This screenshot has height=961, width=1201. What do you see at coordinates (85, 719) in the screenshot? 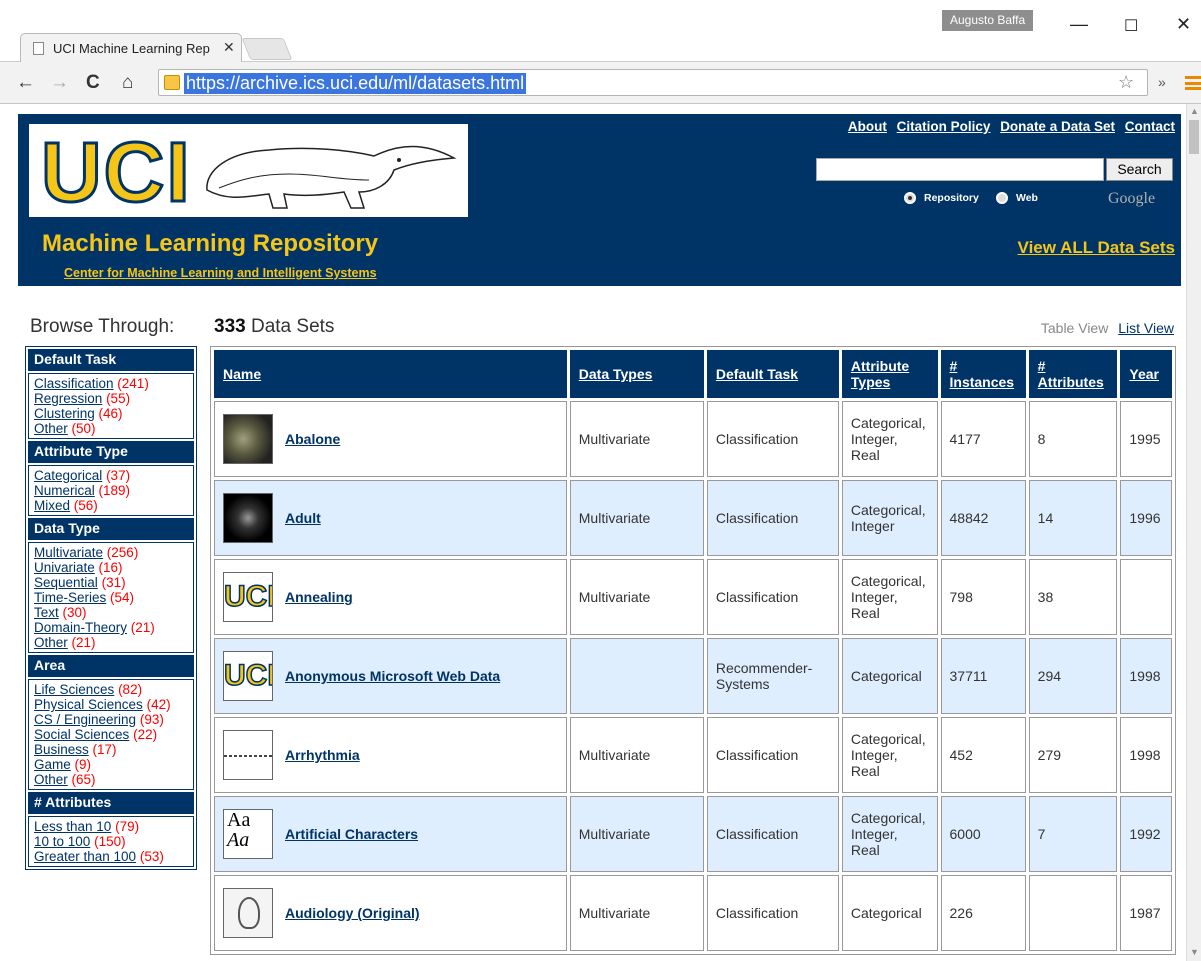
I see `filter-label: CS / Engineering` at bounding box center [85, 719].